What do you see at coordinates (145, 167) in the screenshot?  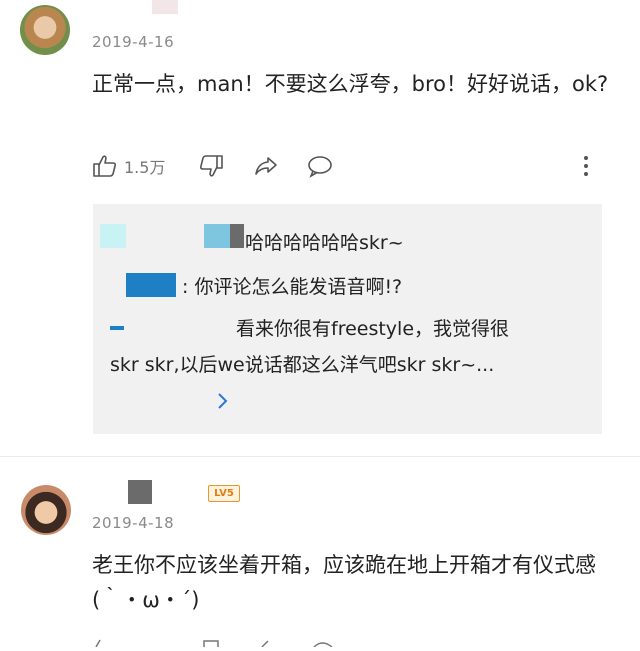 I see `like-count: 1.5万` at bounding box center [145, 167].